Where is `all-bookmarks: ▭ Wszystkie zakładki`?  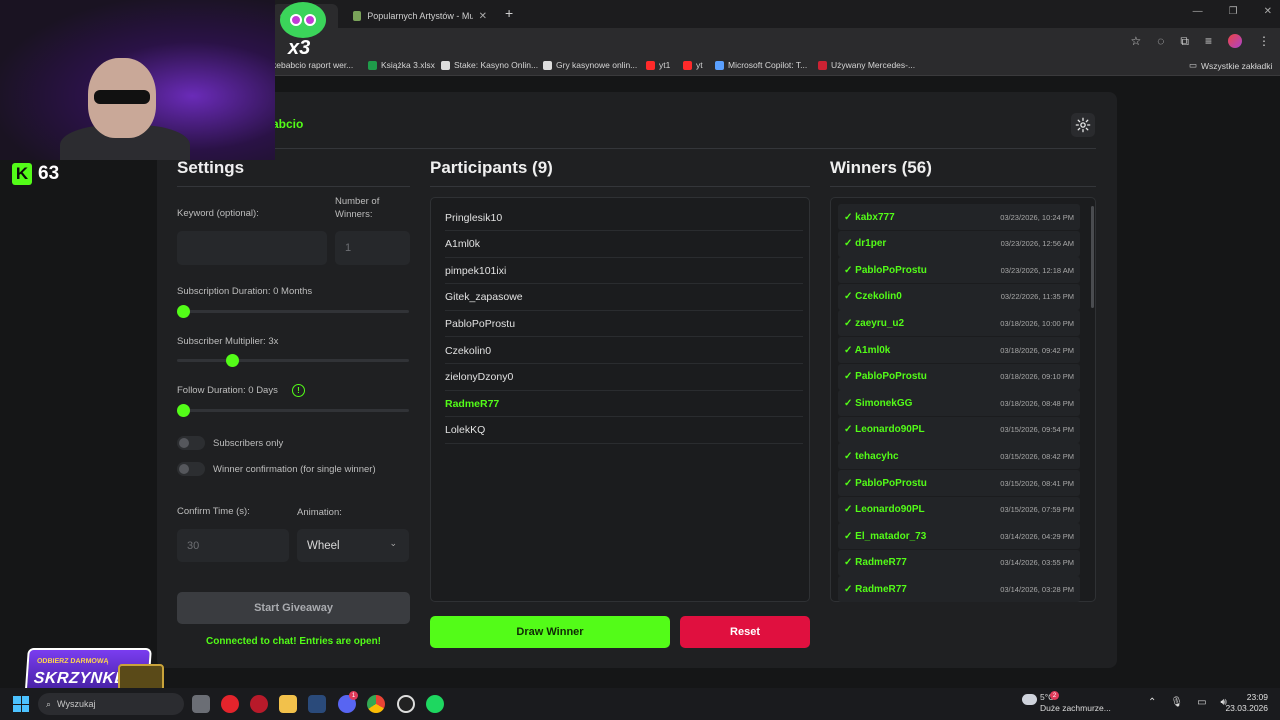
all-bookmarks: ▭ Wszystkie zakładki is located at coordinates (1230, 65).